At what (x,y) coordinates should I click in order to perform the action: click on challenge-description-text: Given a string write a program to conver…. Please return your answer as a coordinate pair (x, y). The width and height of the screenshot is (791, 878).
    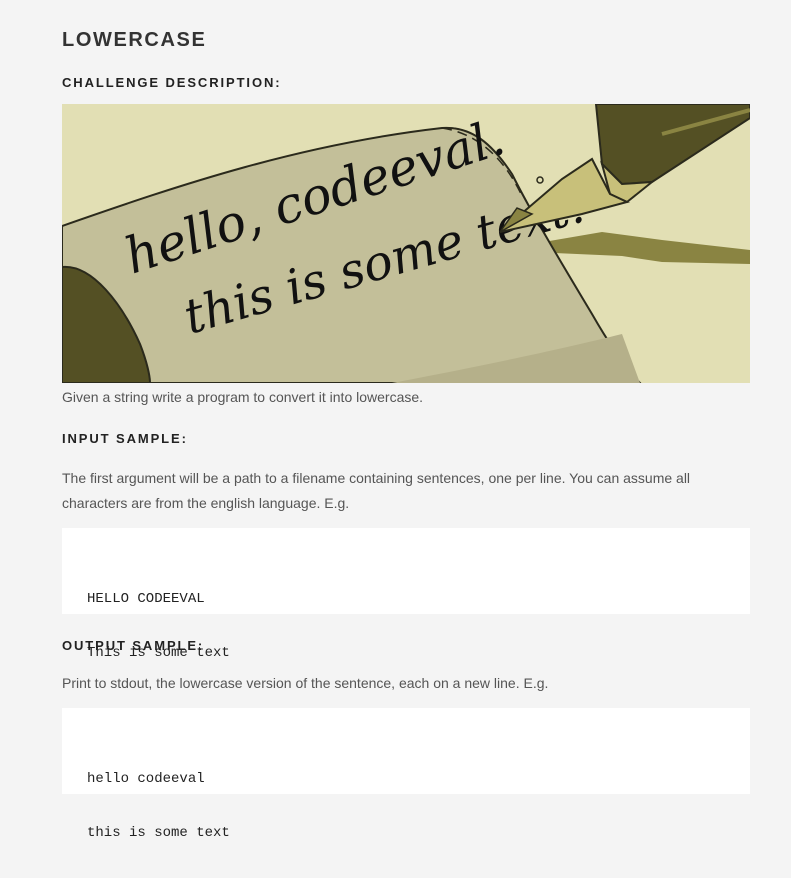
    Looking at the image, I should click on (243, 397).